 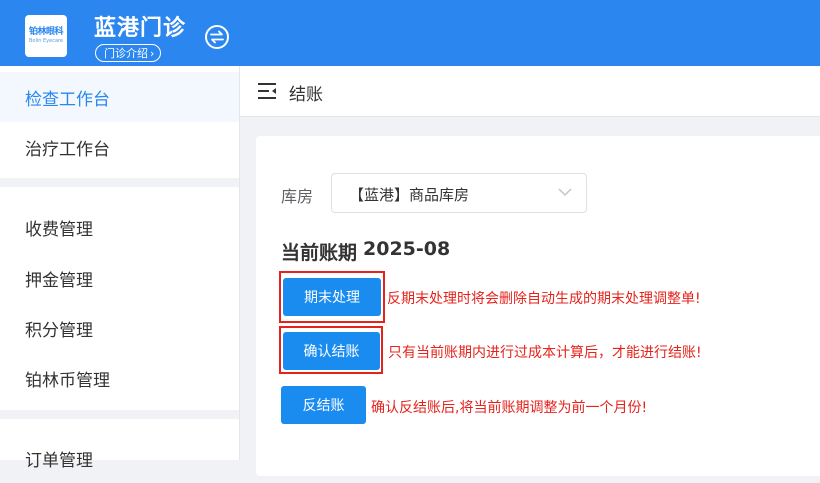 I want to click on current-period: 当前账期 2025-08, so click(x=365, y=251).